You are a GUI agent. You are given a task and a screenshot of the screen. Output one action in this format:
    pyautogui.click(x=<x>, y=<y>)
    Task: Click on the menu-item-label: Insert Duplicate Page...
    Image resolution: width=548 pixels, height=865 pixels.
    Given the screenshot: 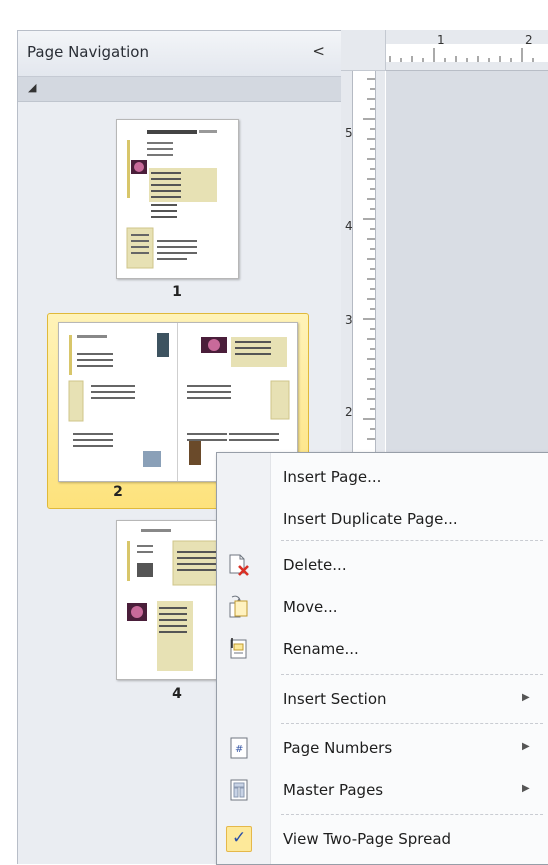 What is the action you would take?
    pyautogui.click(x=370, y=519)
    